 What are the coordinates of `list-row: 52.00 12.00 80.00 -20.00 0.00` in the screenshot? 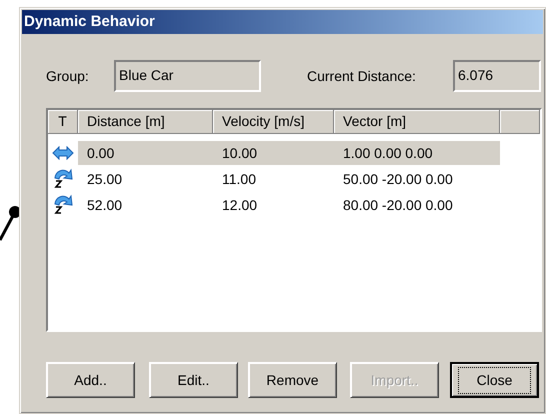 It's located at (289, 205).